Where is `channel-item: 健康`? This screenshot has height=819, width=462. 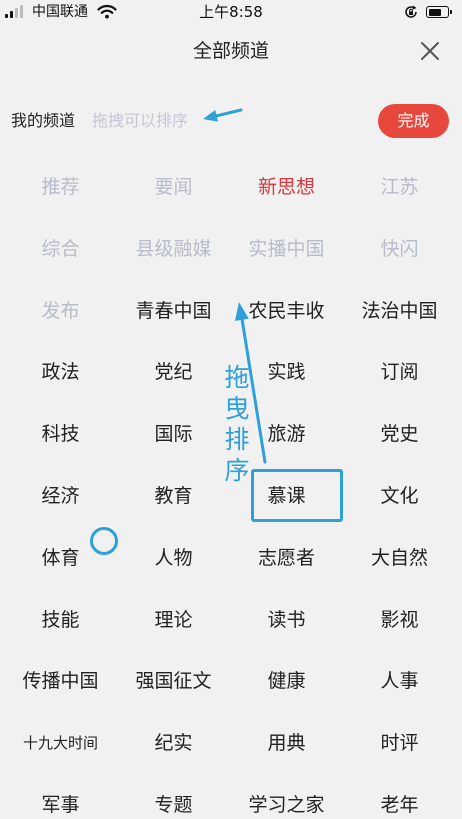 channel-item: 健康 is located at coordinates (286, 681).